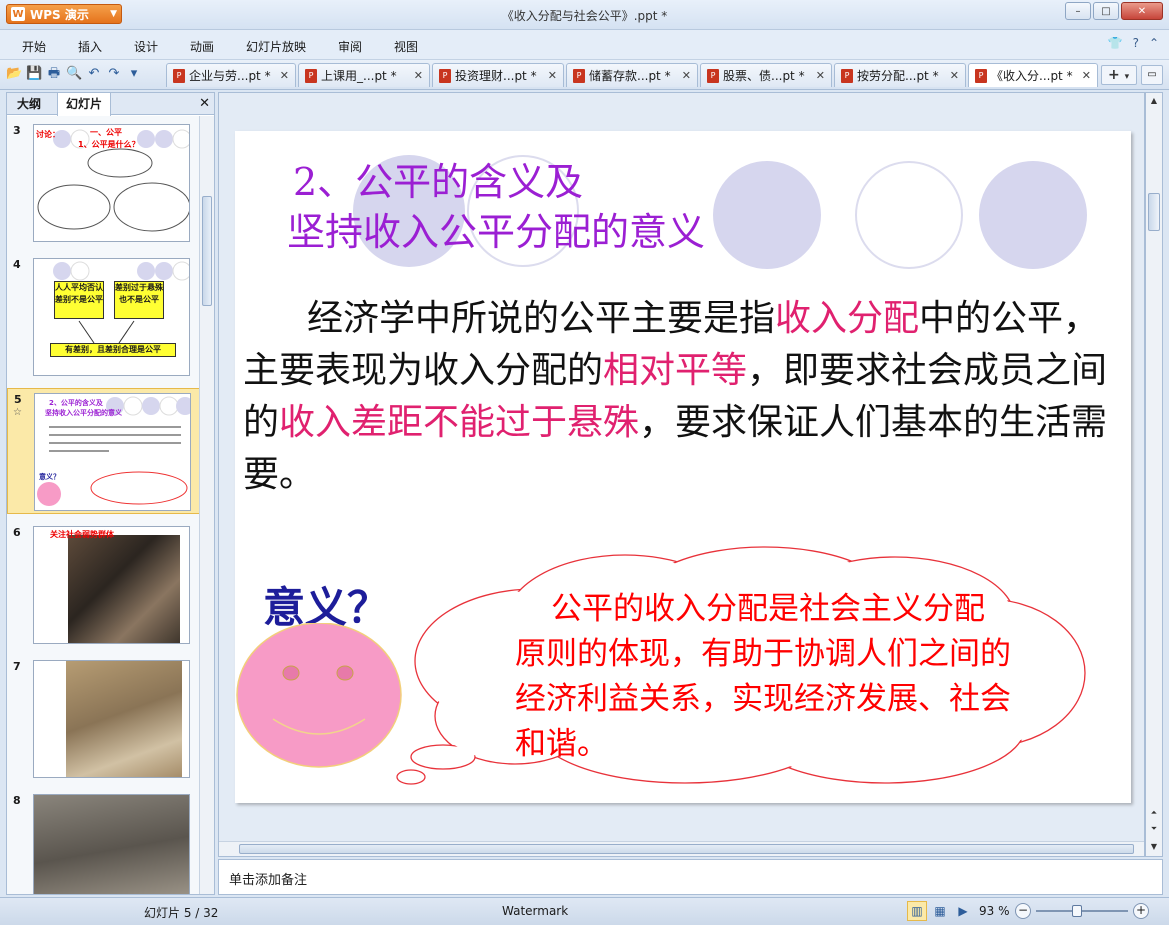 The image size is (1169, 925). Describe the element at coordinates (1154, 474) in the screenshot. I see `vertical-scrollbar: ▲ ⏶ ⏷ ▼` at that location.